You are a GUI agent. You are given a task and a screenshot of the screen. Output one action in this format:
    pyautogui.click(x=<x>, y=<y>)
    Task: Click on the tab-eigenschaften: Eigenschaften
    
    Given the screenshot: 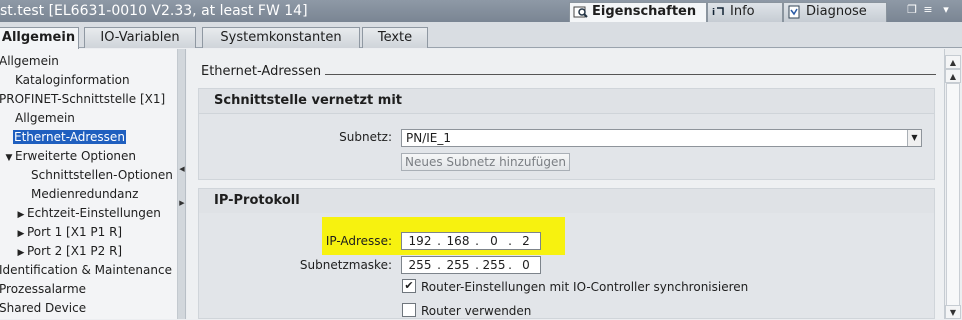 What is the action you would take?
    pyautogui.click(x=638, y=12)
    